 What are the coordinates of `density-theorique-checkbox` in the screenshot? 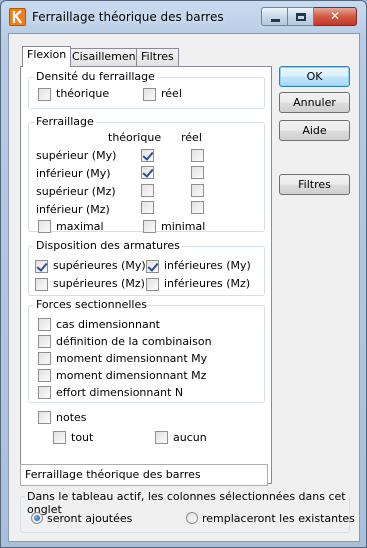 It's located at (44, 94).